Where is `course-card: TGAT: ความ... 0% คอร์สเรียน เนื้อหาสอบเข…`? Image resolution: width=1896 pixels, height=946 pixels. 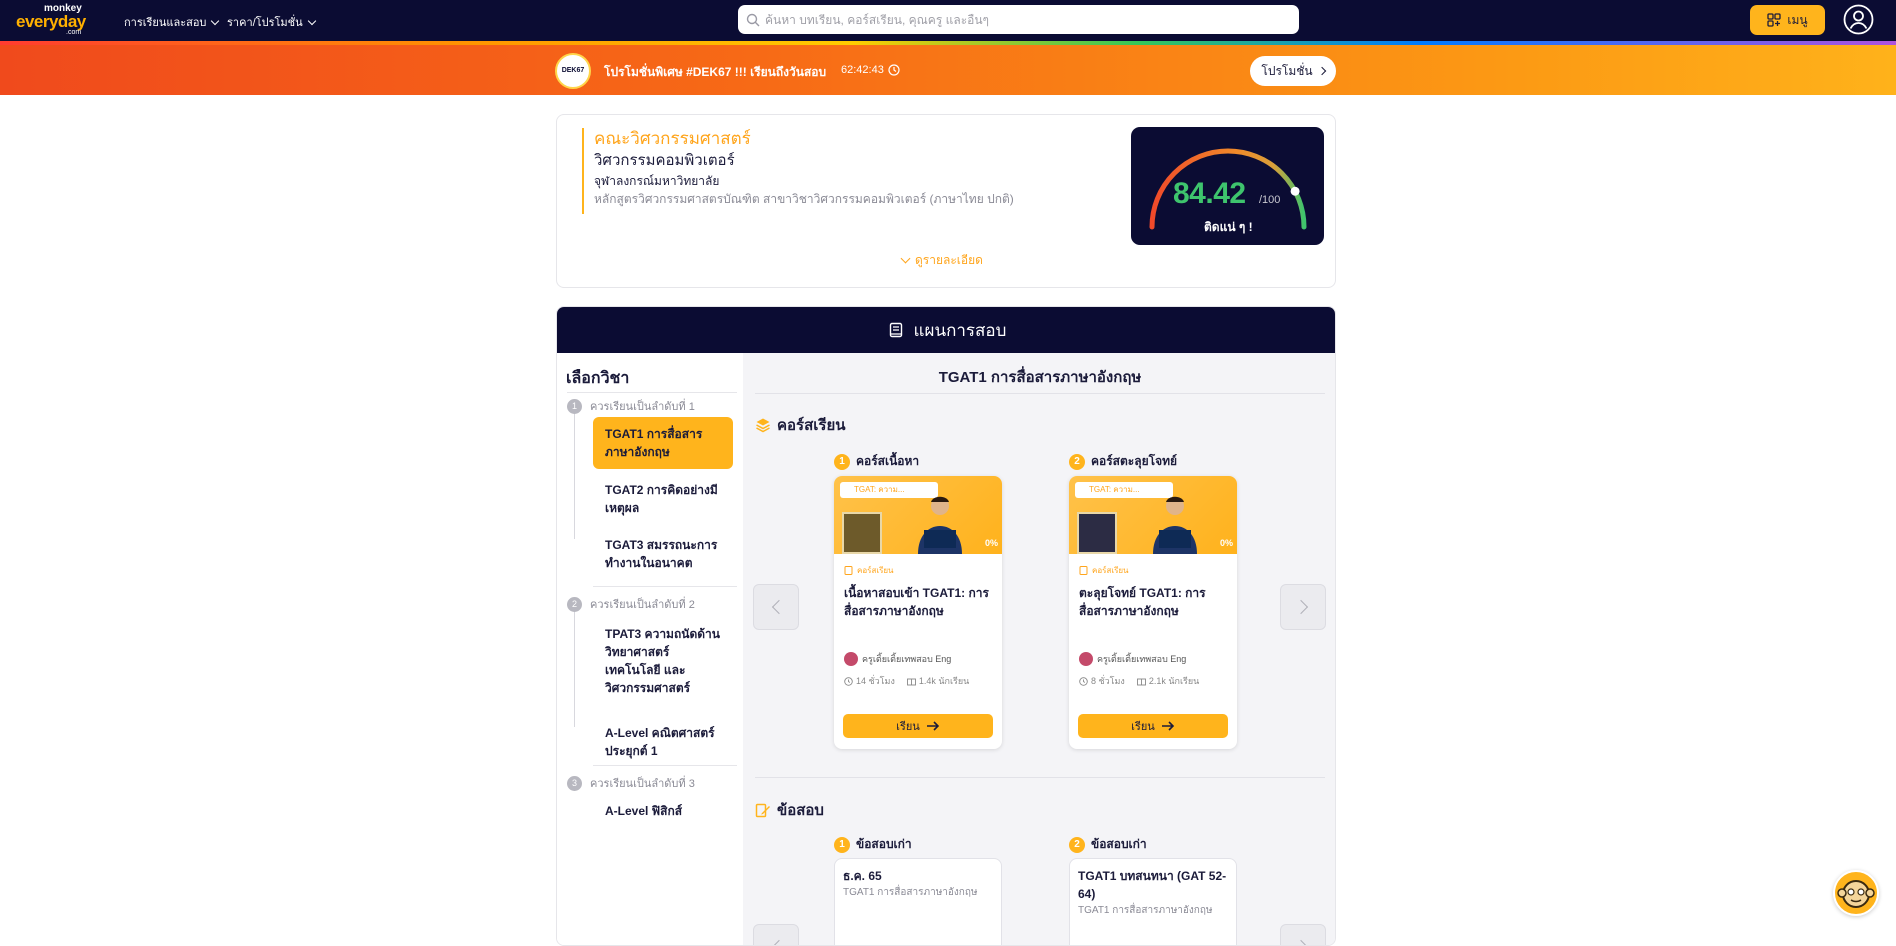 course-card: TGAT: ความ... 0% คอร์สเรียน เนื้อหาสอบเข… is located at coordinates (918, 612).